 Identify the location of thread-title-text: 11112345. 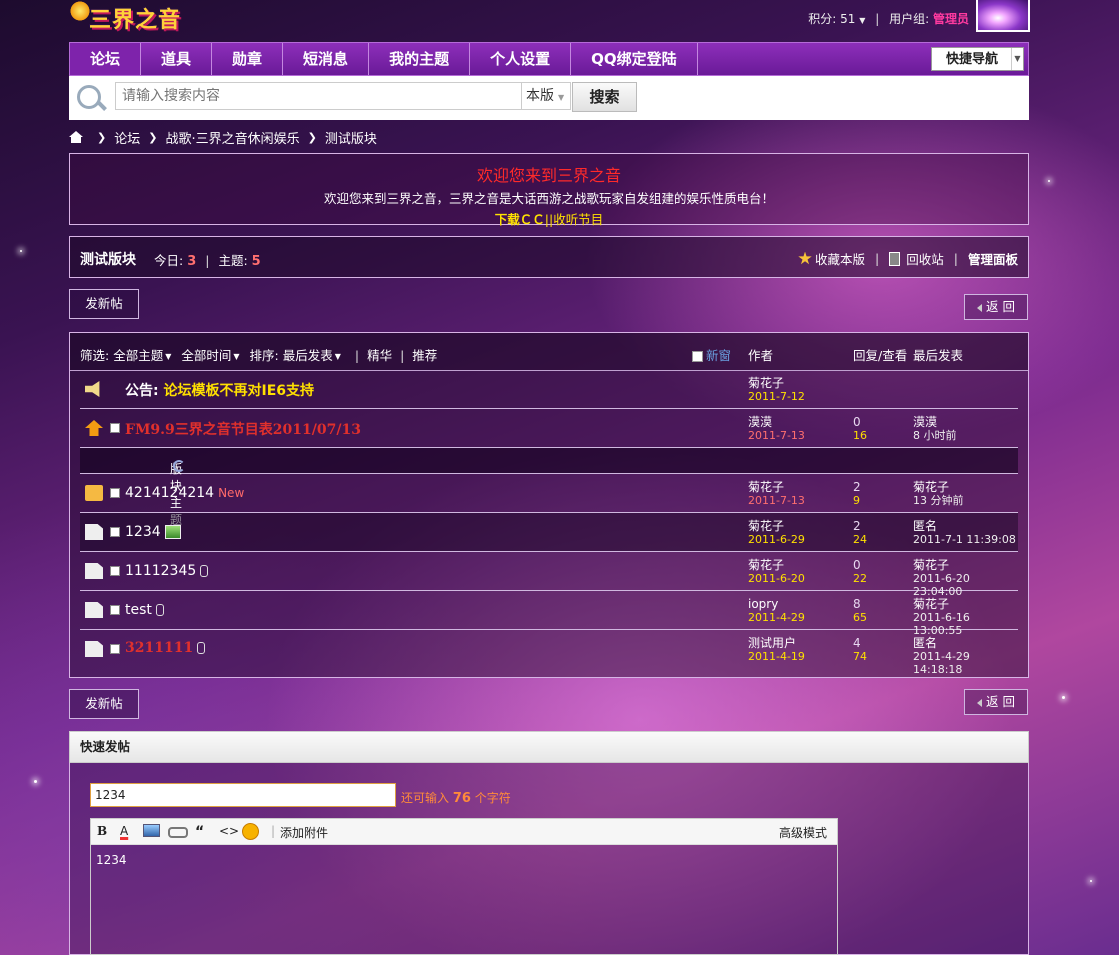
(160, 571).